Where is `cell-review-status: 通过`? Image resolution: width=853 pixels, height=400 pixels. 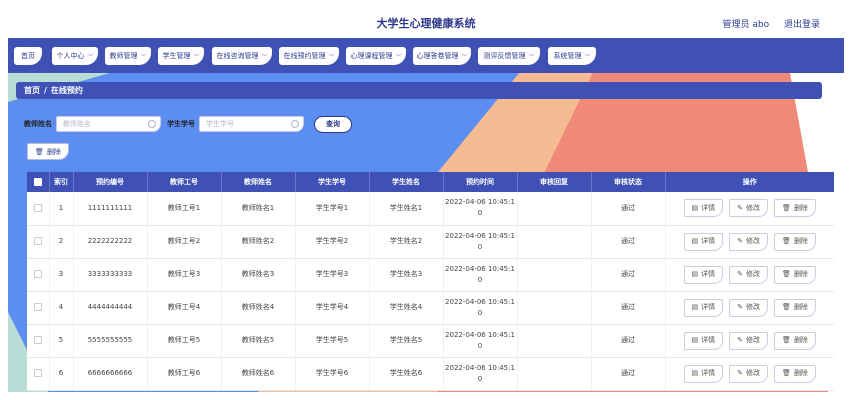 cell-review-status: 通过 is located at coordinates (628, 341).